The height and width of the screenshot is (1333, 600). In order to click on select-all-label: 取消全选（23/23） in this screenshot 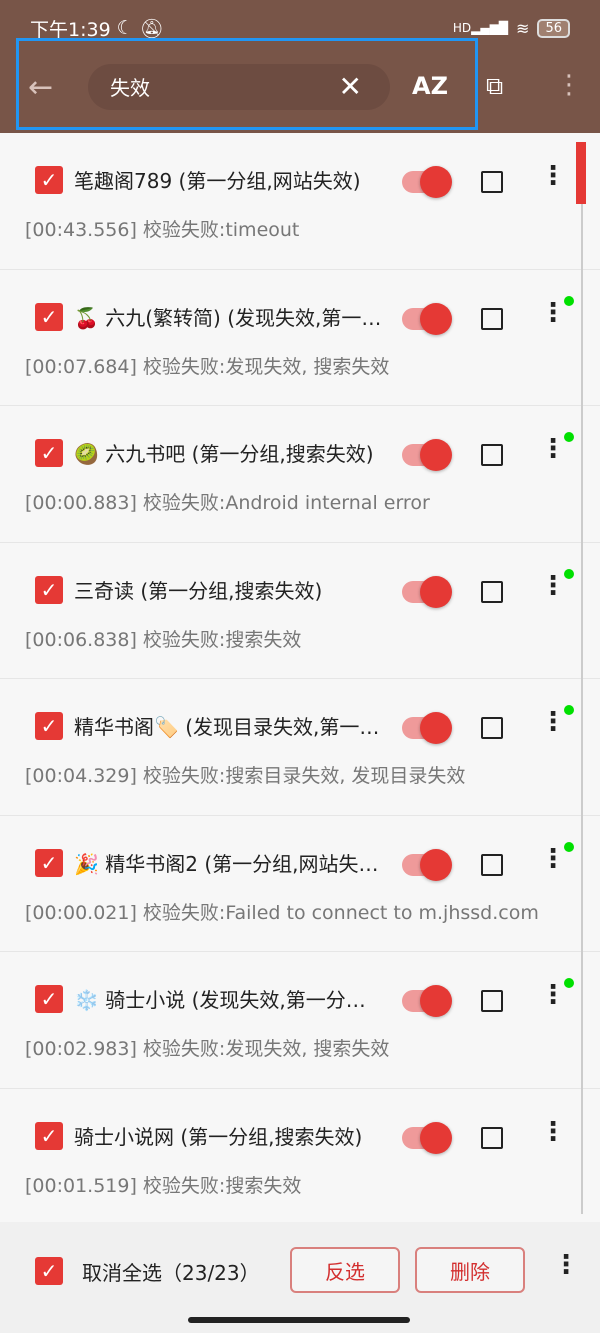, I will do `click(171, 1271)`.